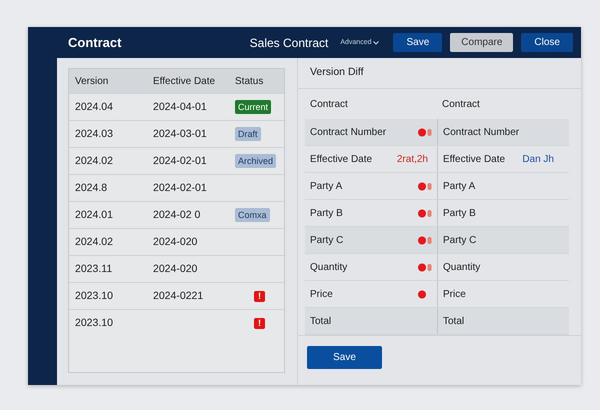 Image resolution: width=600 pixels, height=410 pixels. What do you see at coordinates (412, 159) in the screenshot?
I see `field-value: 2rat,2h` at bounding box center [412, 159].